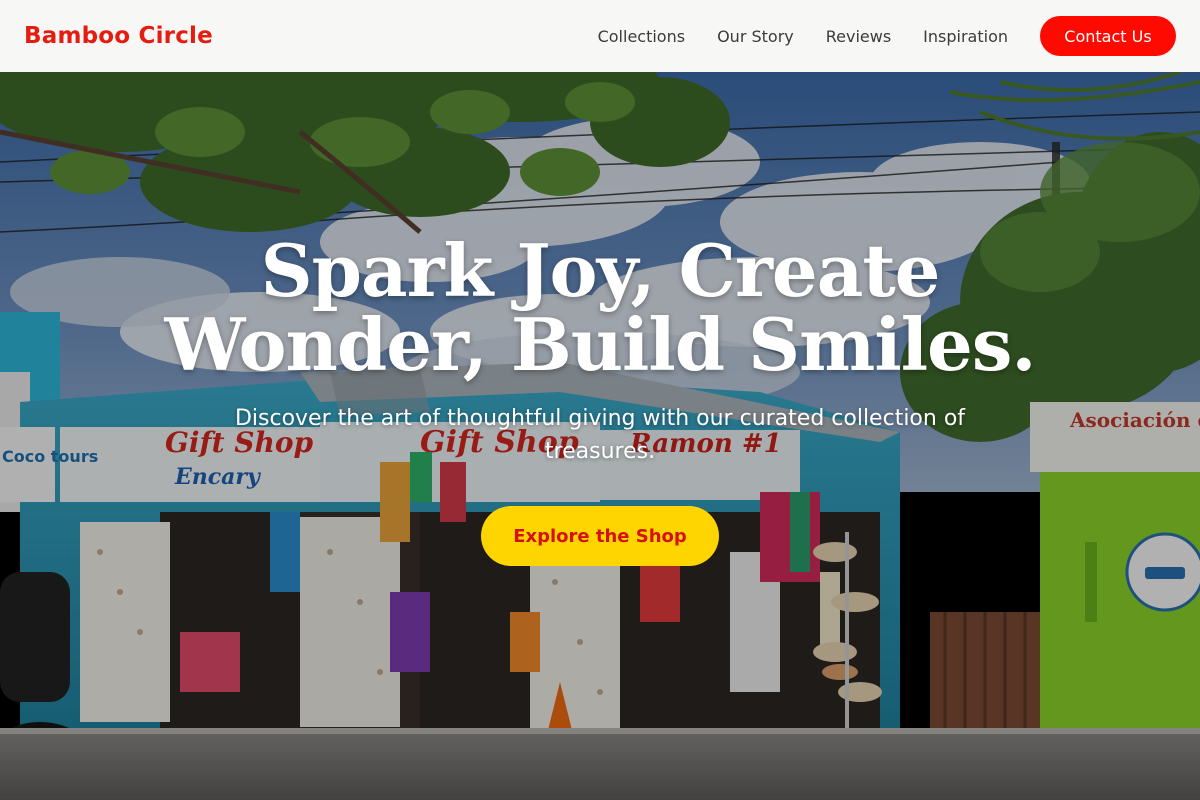 Image resolution: width=1200 pixels, height=800 pixels. What do you see at coordinates (1108, 36) in the screenshot?
I see `contact-us-button: Contact Us` at bounding box center [1108, 36].